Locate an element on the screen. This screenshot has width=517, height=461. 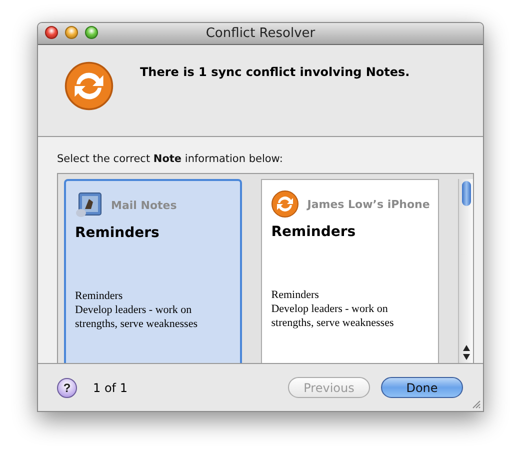
close-icon is located at coordinates (51, 32).